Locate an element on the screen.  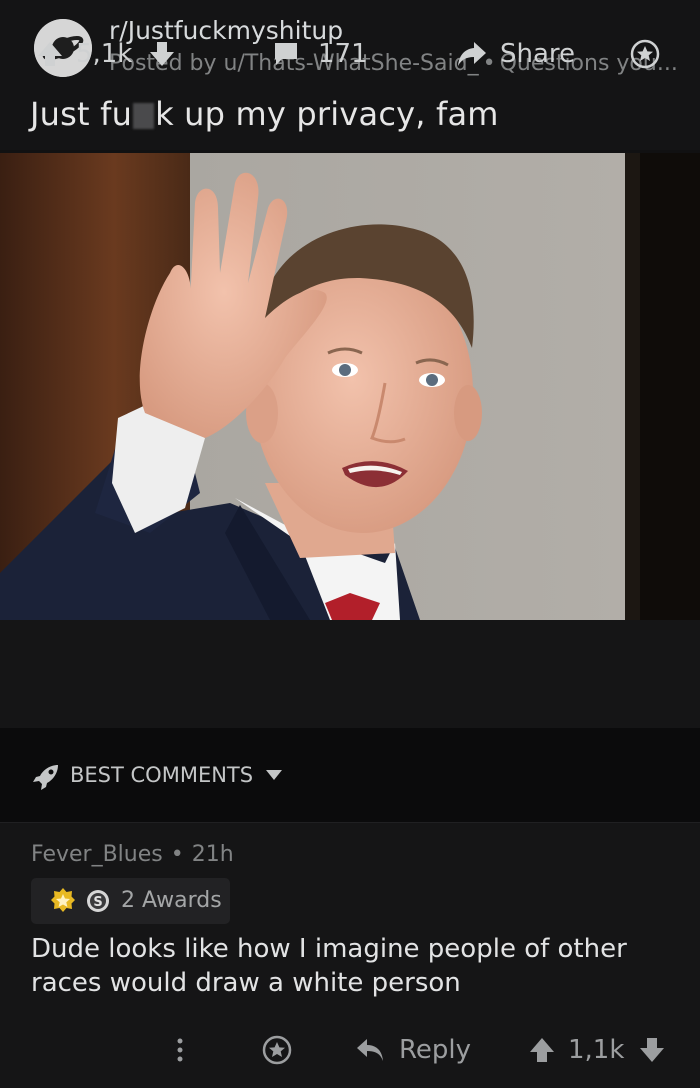
share-button: Share is located at coordinates (515, 54).